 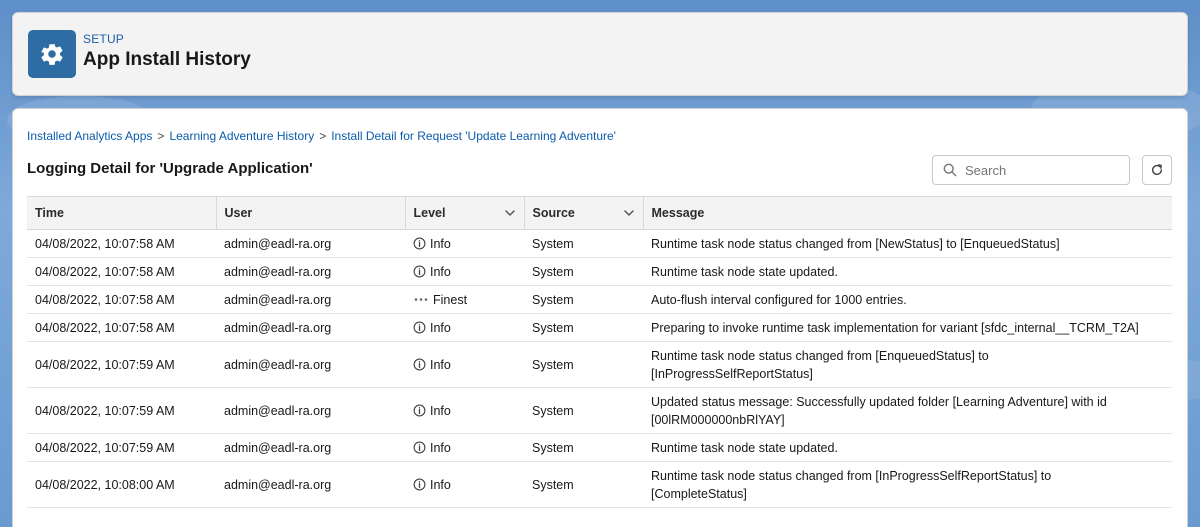 What do you see at coordinates (465, 213) in the screenshot?
I see `column-header-level: Level` at bounding box center [465, 213].